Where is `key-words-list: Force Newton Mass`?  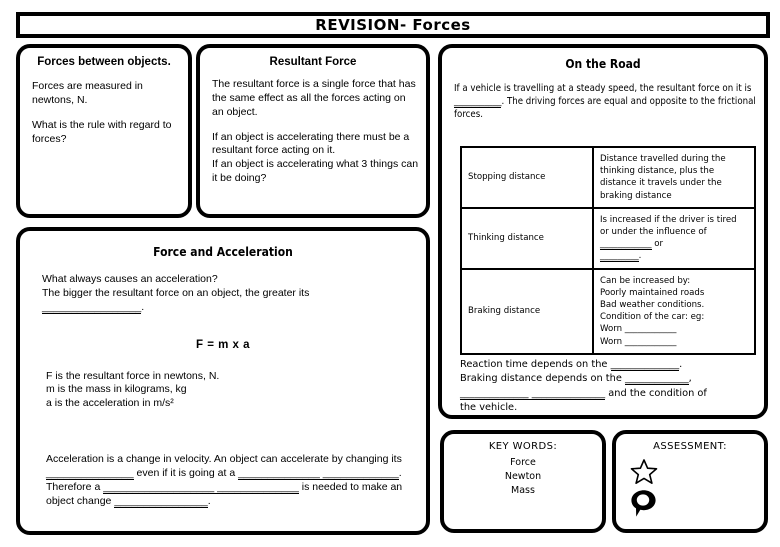
key-words-list: Force Newton Mass is located at coordinates (523, 476).